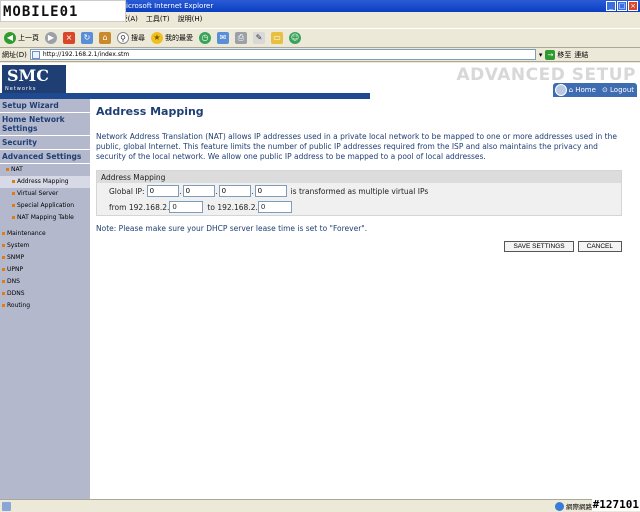  I want to click on status-bar: 網際網路 #127101, so click(320, 505).